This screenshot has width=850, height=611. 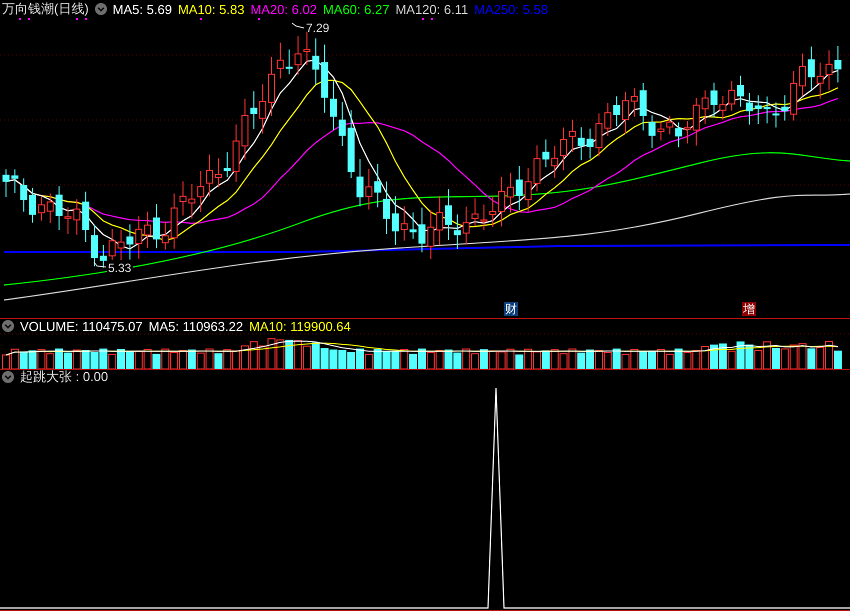 What do you see at coordinates (283, 9) in the screenshot?
I see `ma-legend-label: MA20: 6.02` at bounding box center [283, 9].